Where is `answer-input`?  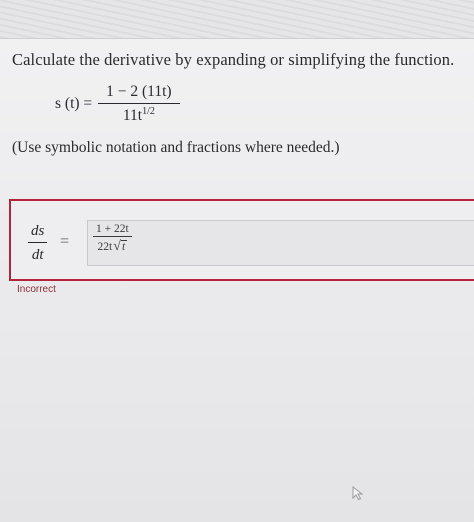 answer-input is located at coordinates (280, 243).